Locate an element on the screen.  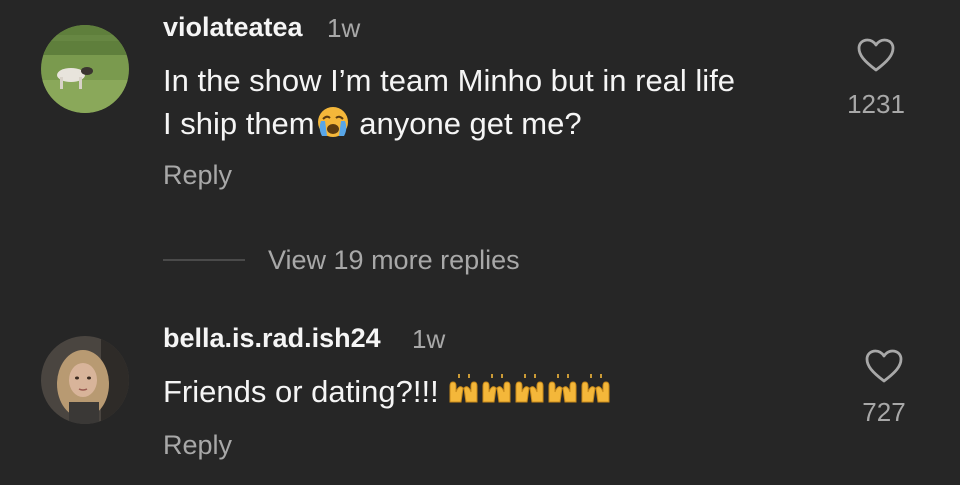
comment-text: Friends or dating?!!! is located at coordinates (388, 394).